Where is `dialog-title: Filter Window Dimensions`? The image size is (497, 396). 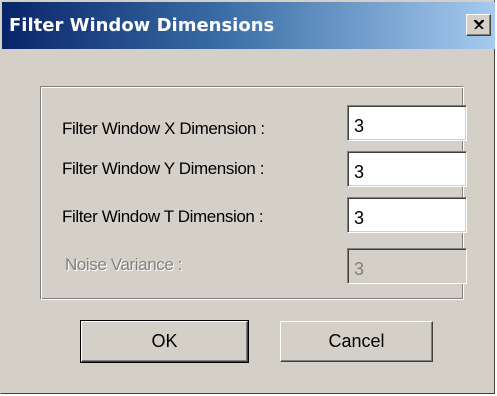
dialog-title: Filter Window Dimensions is located at coordinates (142, 25).